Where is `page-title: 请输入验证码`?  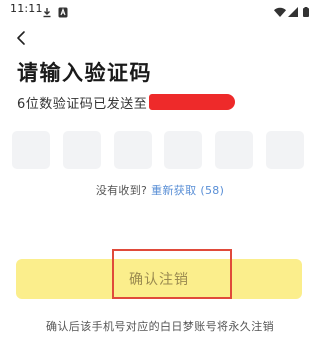
page-title: 请输入验证码 is located at coordinates (84, 73).